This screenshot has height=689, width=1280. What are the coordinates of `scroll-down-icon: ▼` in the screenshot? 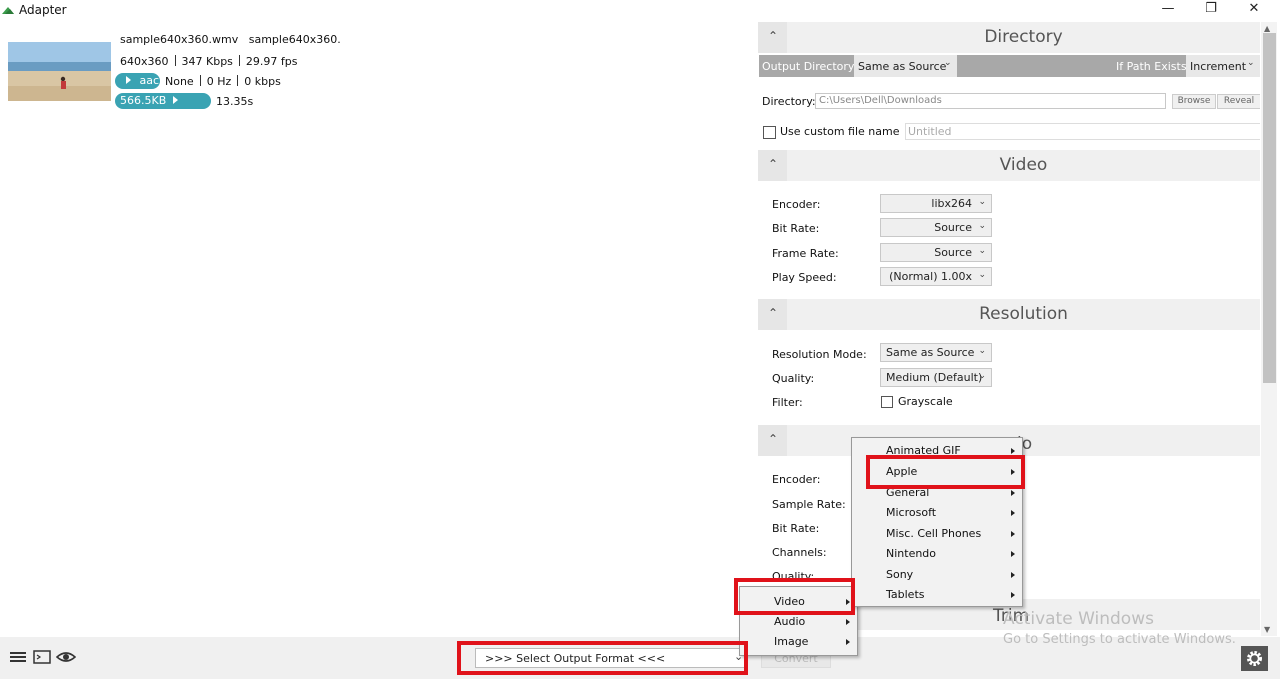 It's located at (1267, 629).